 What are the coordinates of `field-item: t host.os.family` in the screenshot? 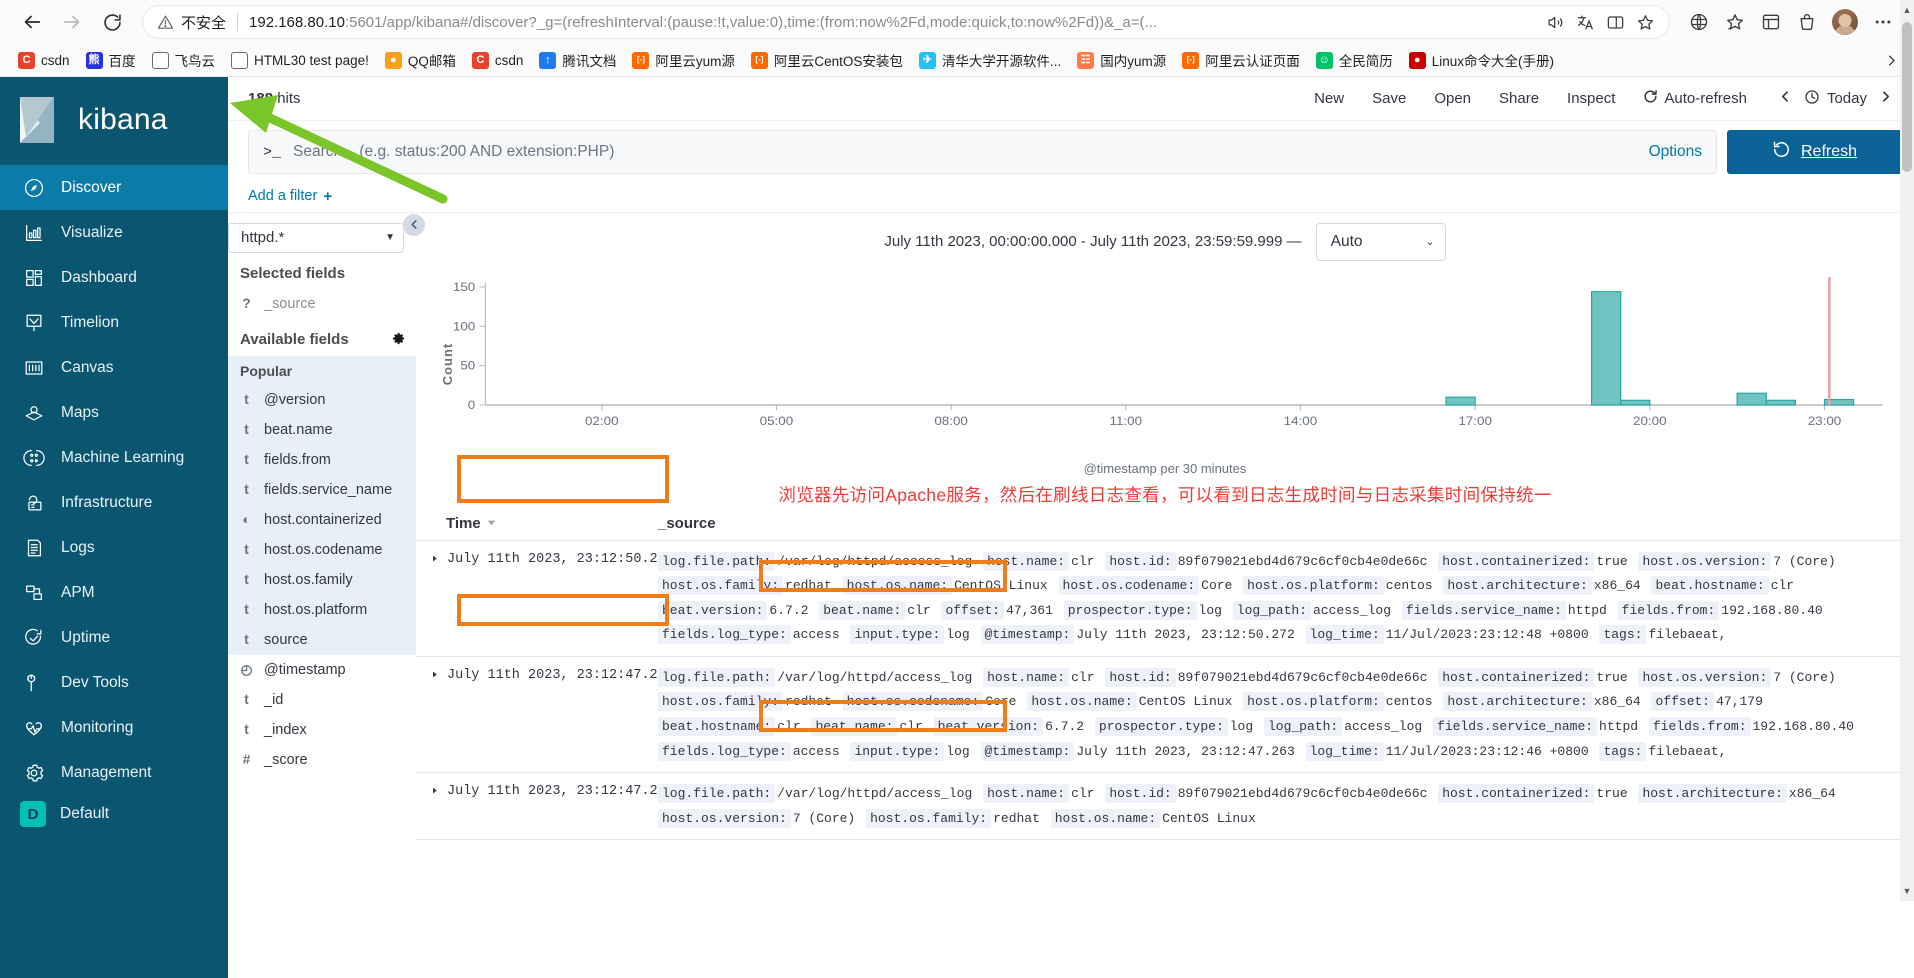 It's located at (322, 579).